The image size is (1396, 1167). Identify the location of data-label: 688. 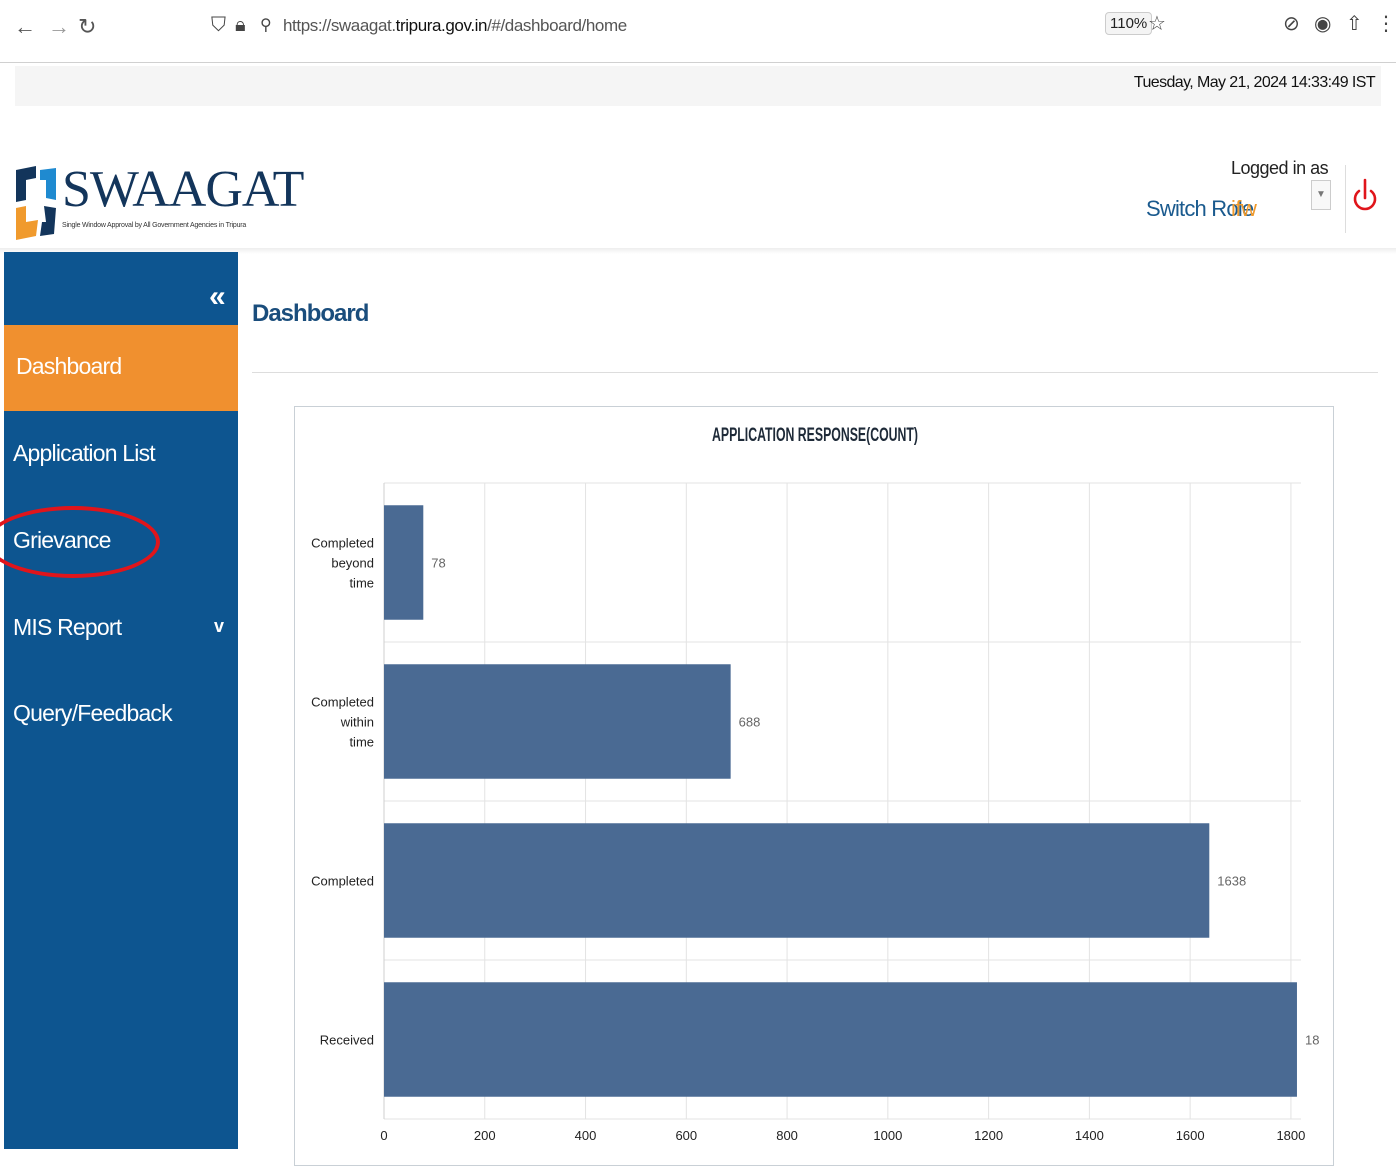
(750, 722).